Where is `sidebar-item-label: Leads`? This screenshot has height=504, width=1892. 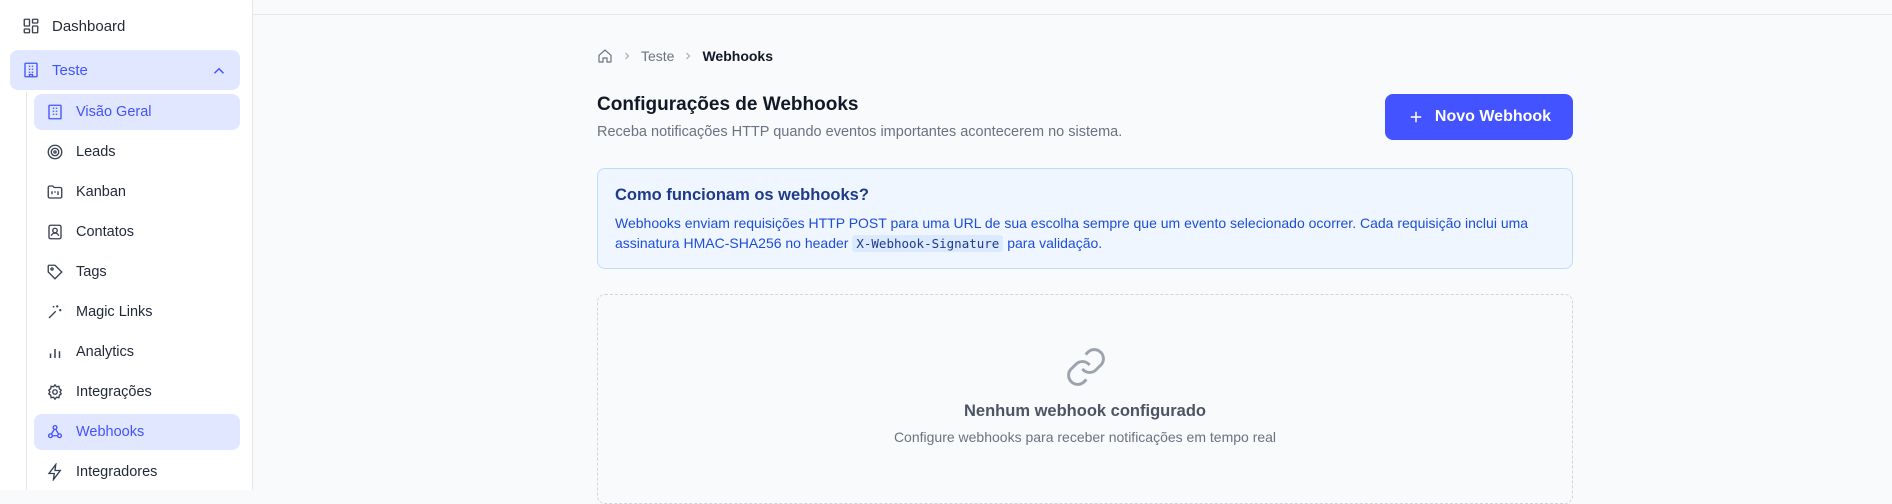 sidebar-item-label: Leads is located at coordinates (96, 152).